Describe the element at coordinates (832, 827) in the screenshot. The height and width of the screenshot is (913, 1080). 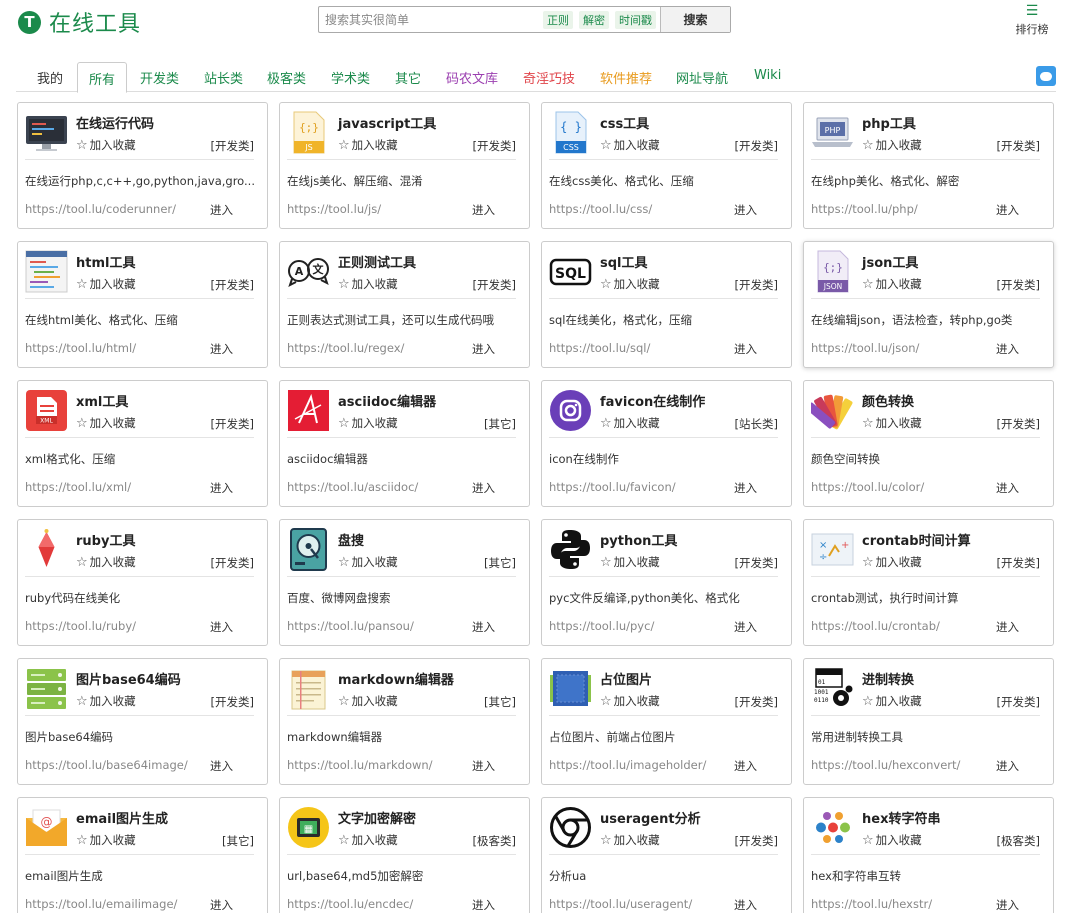
I see `dots-icon` at that location.